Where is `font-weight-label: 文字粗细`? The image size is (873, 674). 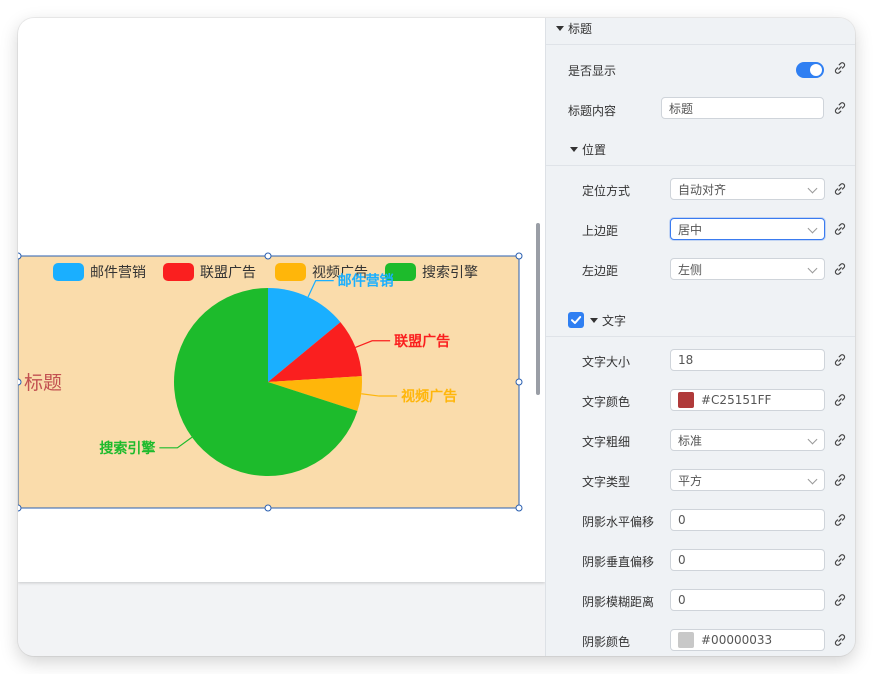 font-weight-label: 文字粗细 is located at coordinates (606, 442).